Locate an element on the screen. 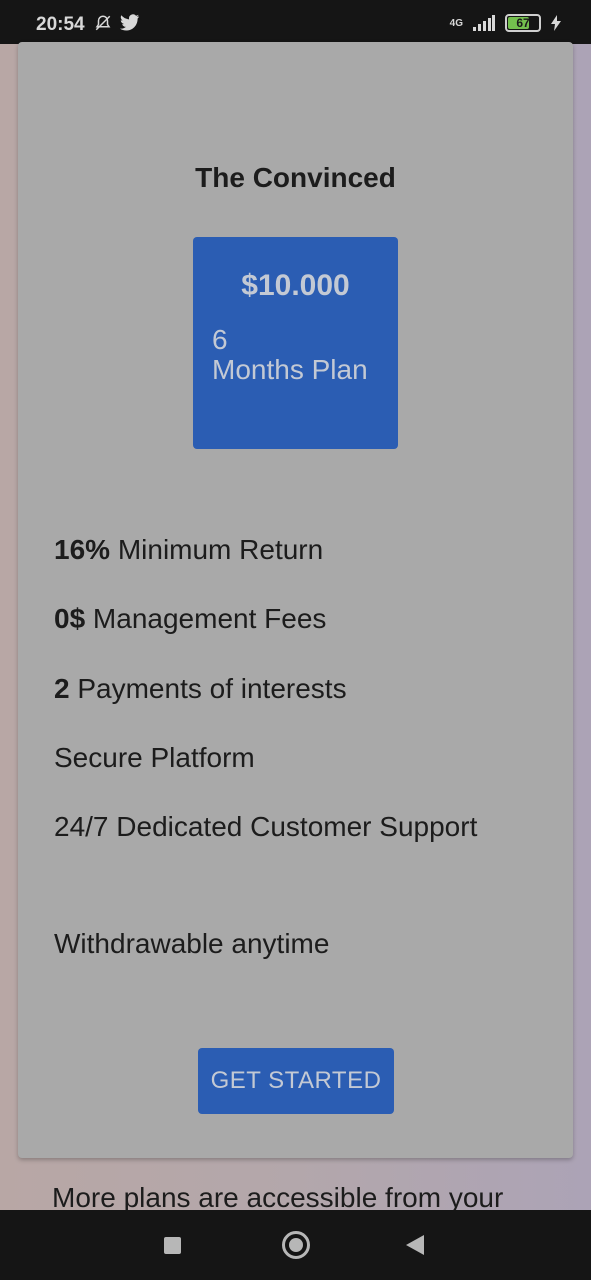 Image resolution: width=591 pixels, height=1280 pixels. recents-icon is located at coordinates (172, 1245).